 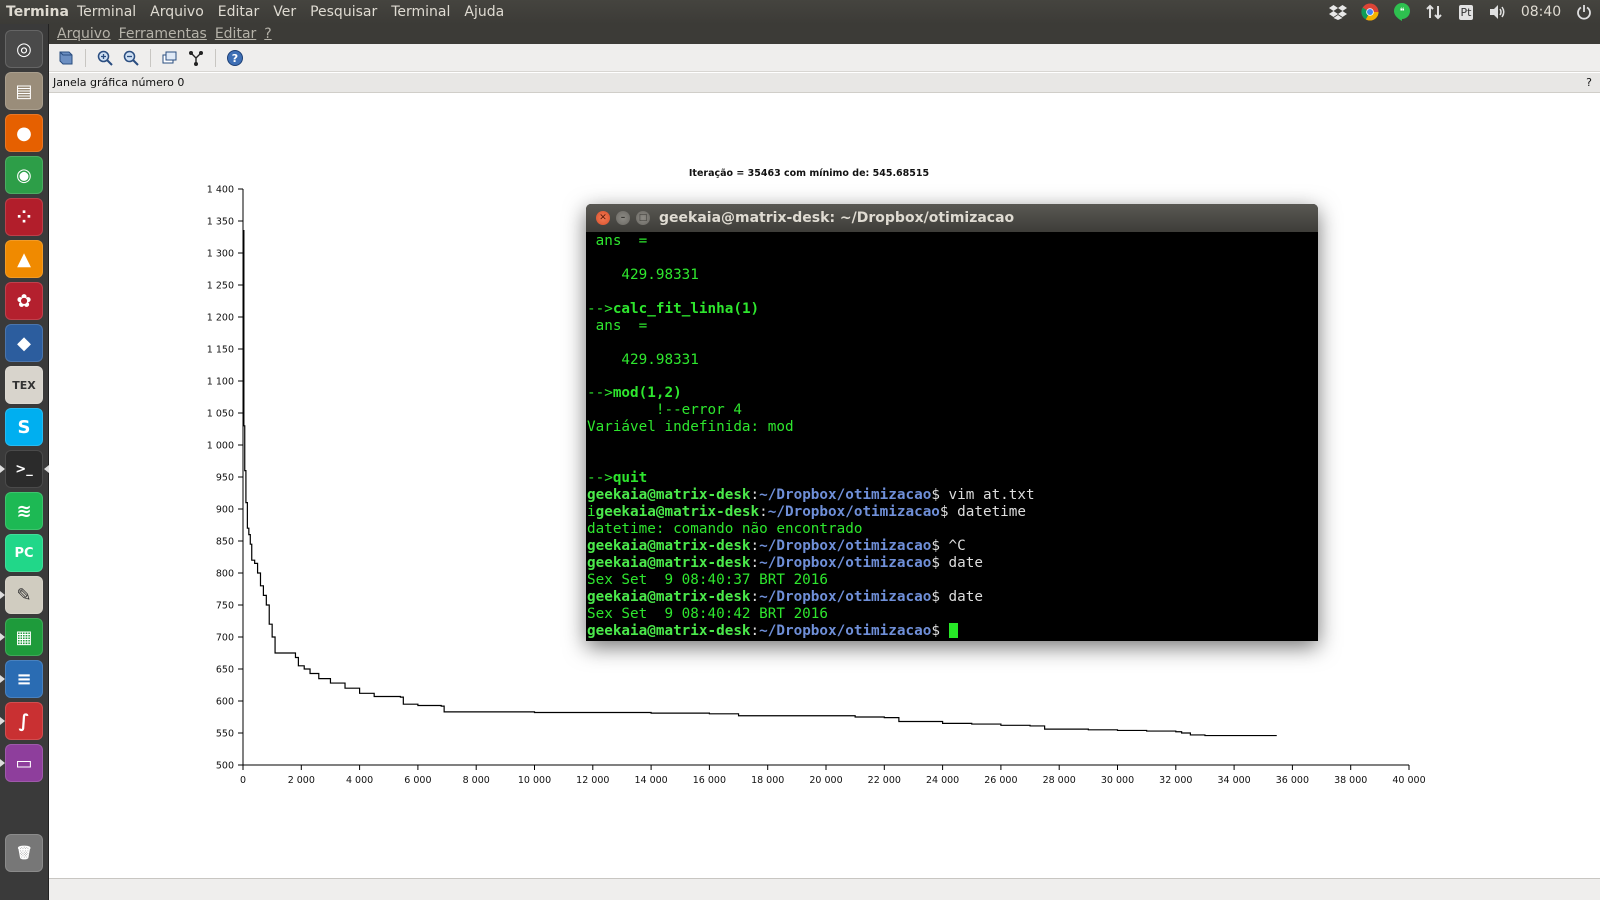 I want to click on launcher: ◎ ▤ ● ◉ ⁘ ▲ ✿ ◆ TEX S >_ ≋ PC ✎ ▦ ≡ ∫ ▭ 🗑, so click(x=24, y=462).